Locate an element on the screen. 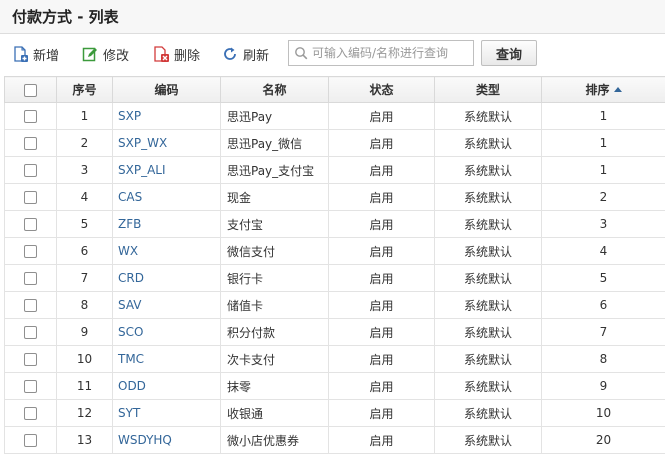  cell-seq: 9 is located at coordinates (84, 332).